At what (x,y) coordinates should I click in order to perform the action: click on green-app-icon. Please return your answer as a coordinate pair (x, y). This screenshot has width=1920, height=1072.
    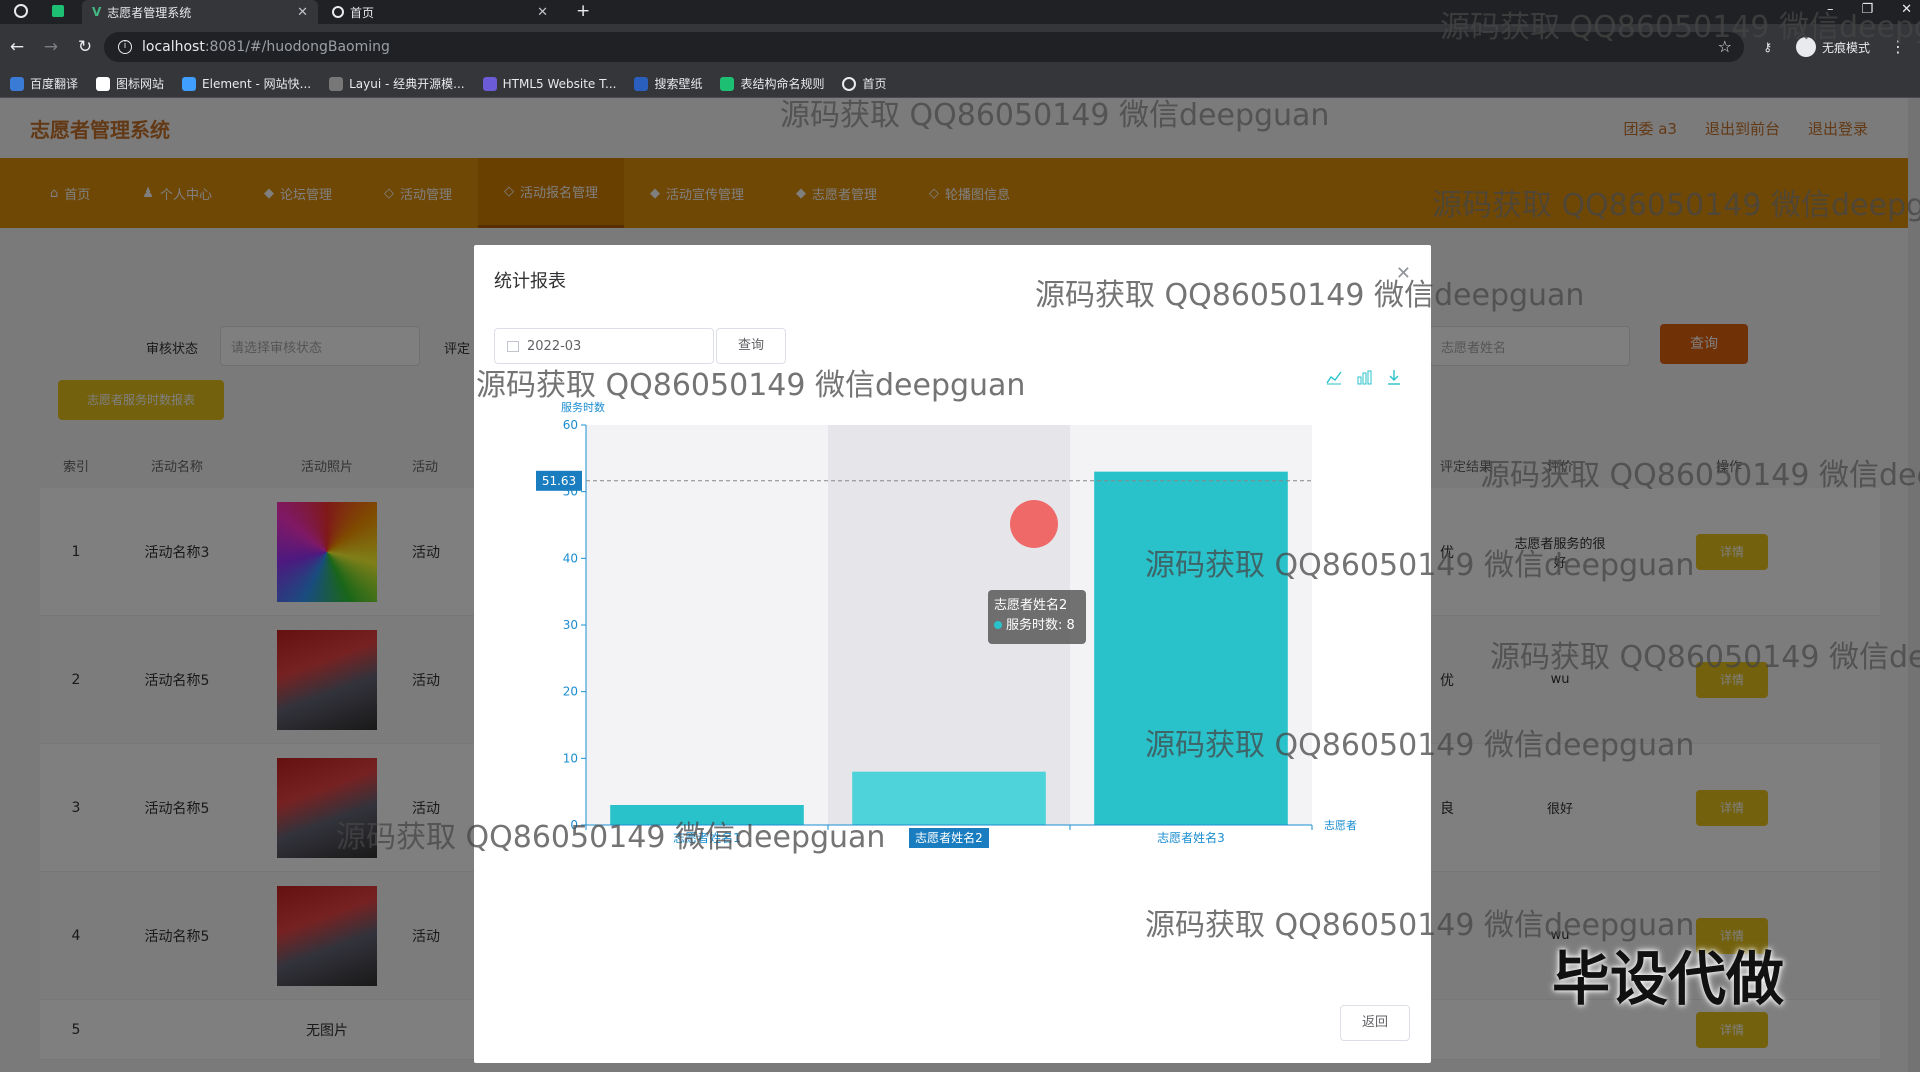
    Looking at the image, I should click on (58, 11).